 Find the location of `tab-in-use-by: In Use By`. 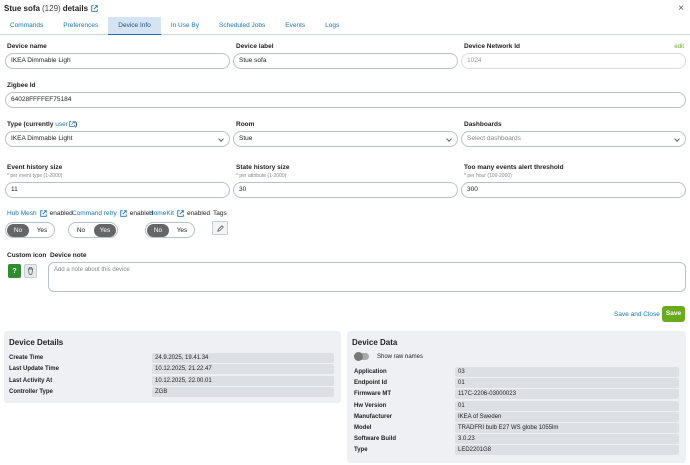

tab-in-use-by: In Use By is located at coordinates (185, 26).